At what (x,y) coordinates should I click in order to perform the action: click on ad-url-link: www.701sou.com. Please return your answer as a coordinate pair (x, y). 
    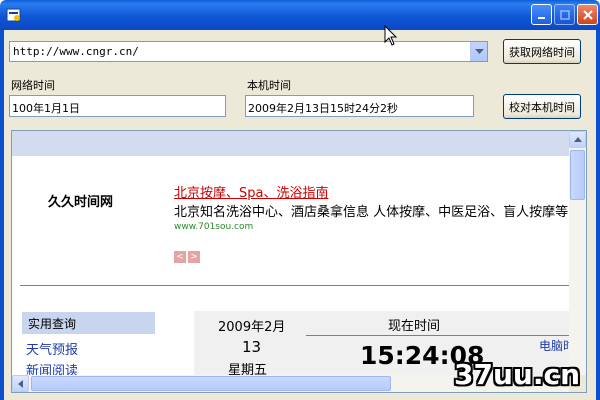
    Looking at the image, I should click on (213, 227).